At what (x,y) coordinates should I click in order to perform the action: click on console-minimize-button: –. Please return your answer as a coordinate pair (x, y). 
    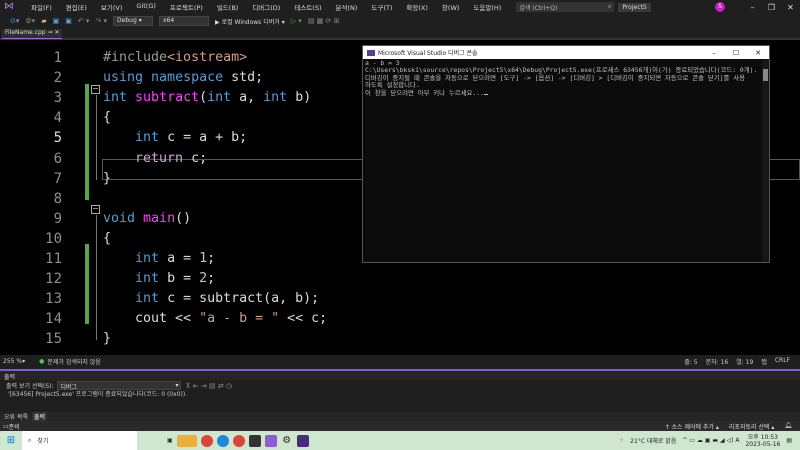
    Looking at the image, I should click on (714, 53).